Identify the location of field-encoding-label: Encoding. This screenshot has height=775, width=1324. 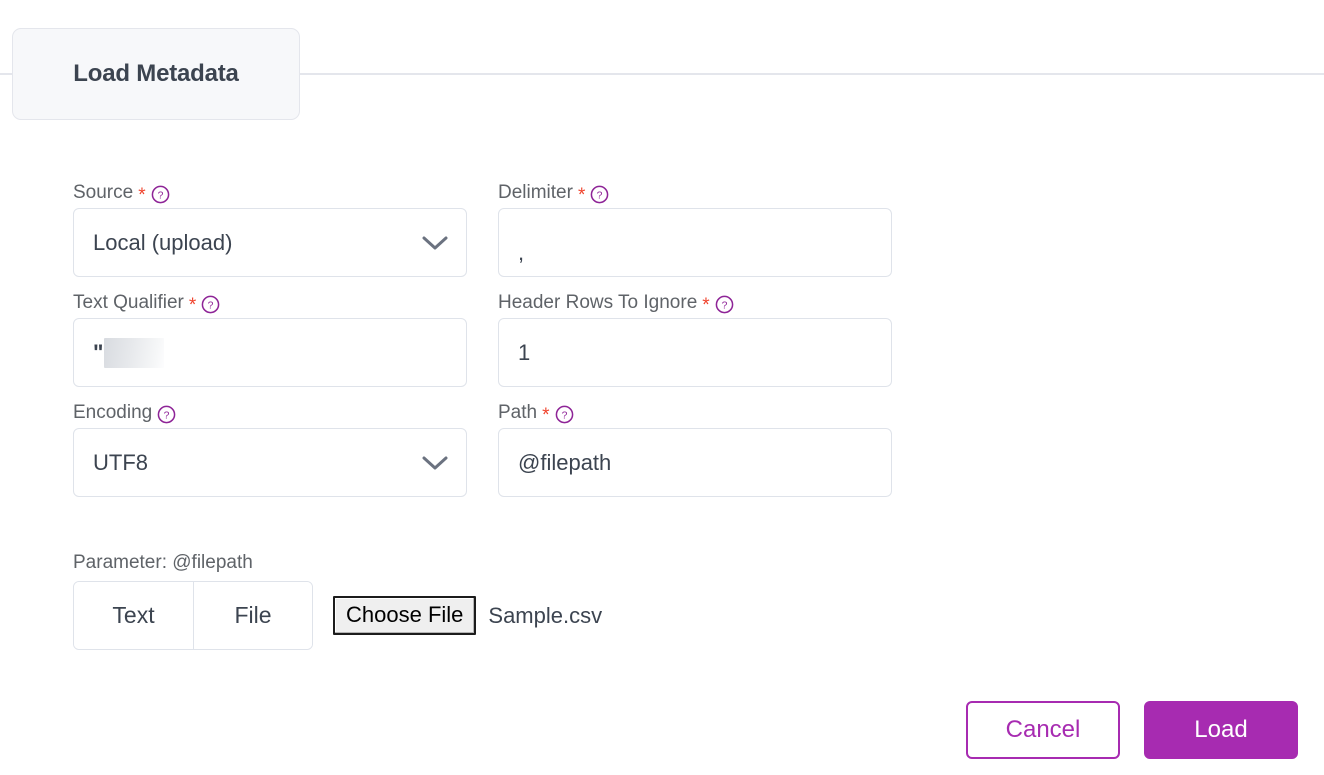
(113, 412).